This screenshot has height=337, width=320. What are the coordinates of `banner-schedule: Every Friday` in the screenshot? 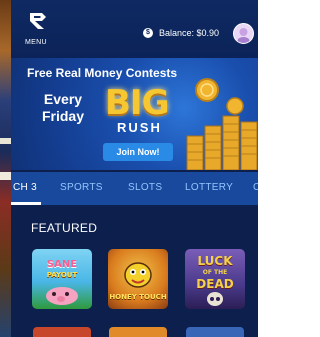 It's located at (63, 108).